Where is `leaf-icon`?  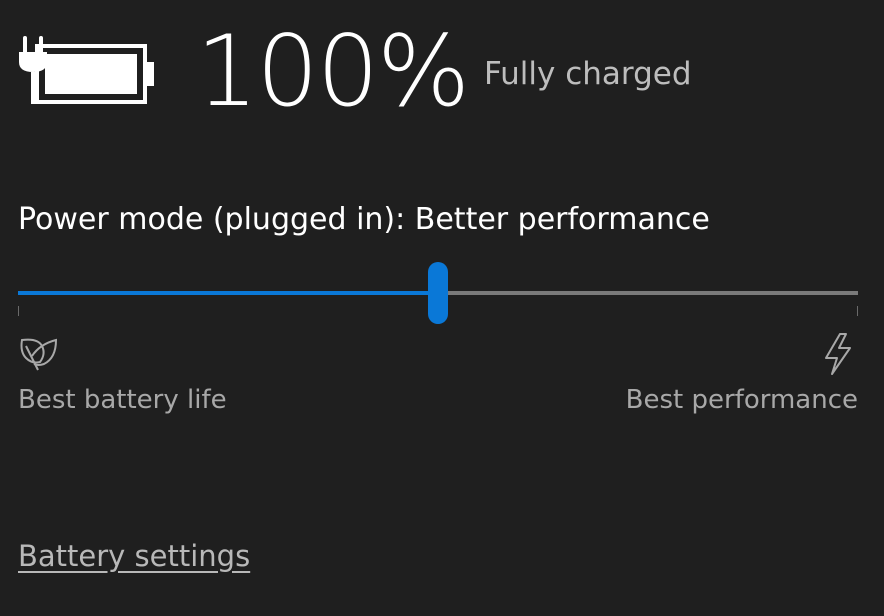
leaf-icon is located at coordinates (39, 354).